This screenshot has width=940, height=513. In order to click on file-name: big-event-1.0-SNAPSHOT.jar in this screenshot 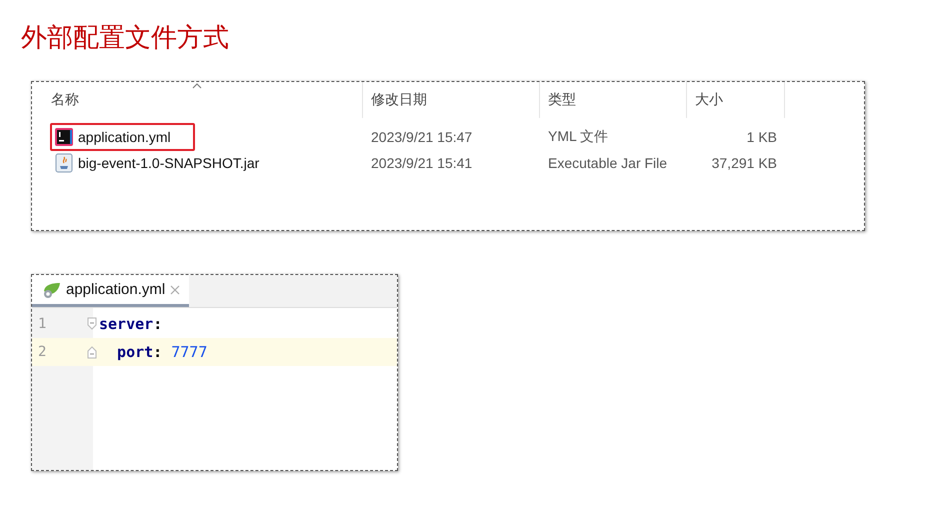, I will do `click(169, 163)`.